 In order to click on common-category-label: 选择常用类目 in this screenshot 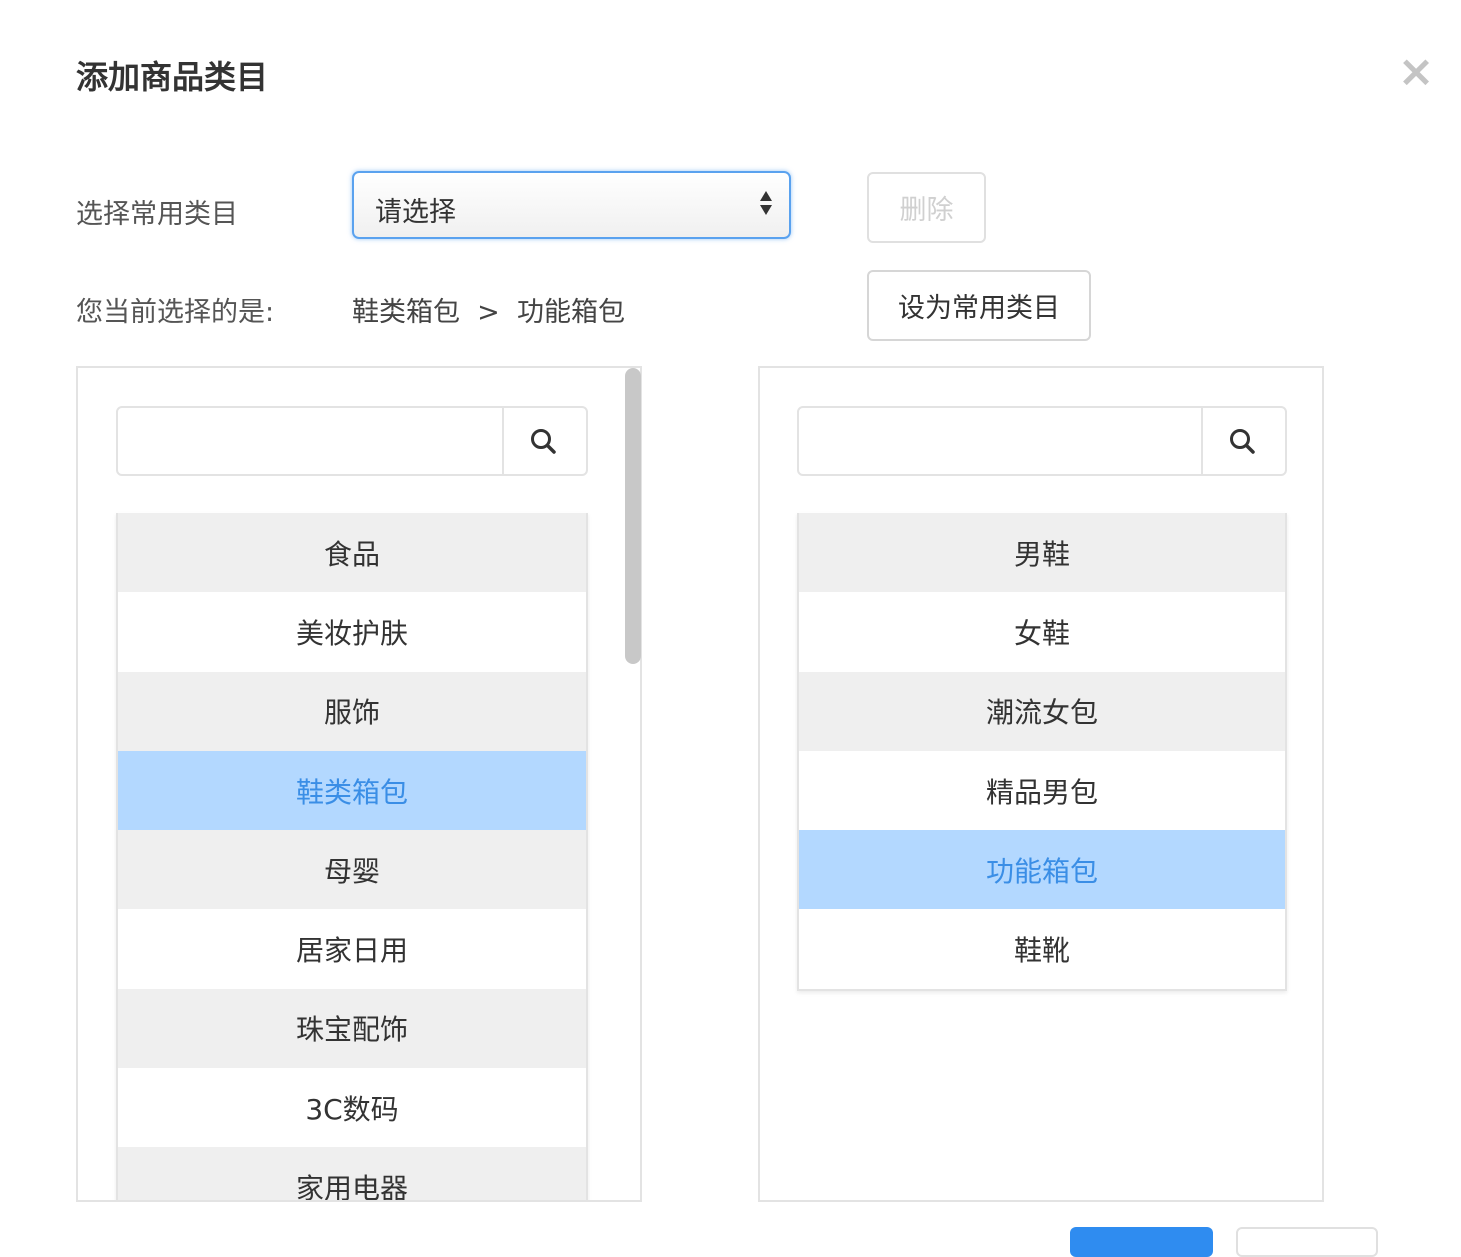, I will do `click(157, 214)`.